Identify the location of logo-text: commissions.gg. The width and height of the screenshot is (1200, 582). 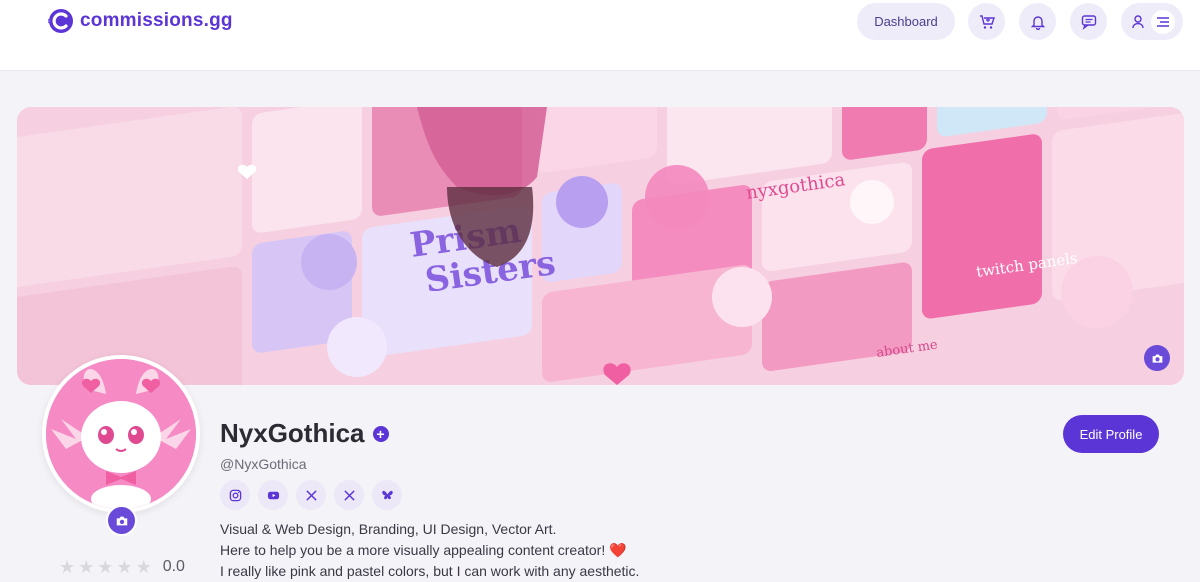
(156, 20).